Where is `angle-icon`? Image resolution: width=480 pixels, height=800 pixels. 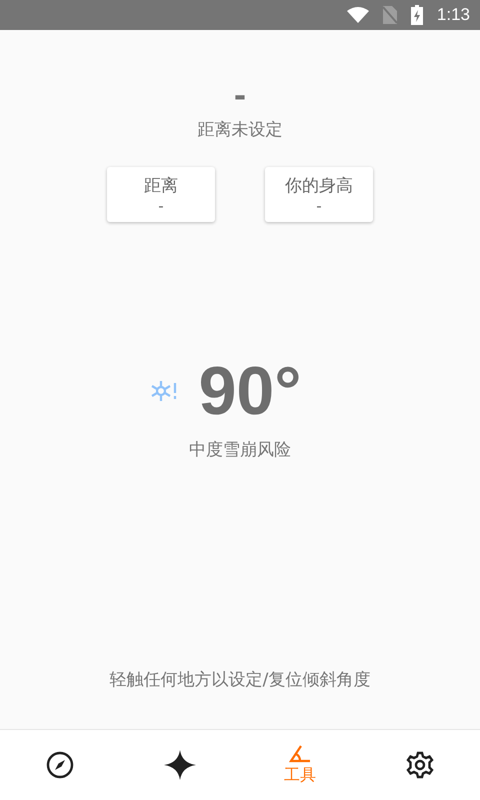 angle-icon is located at coordinates (300, 753).